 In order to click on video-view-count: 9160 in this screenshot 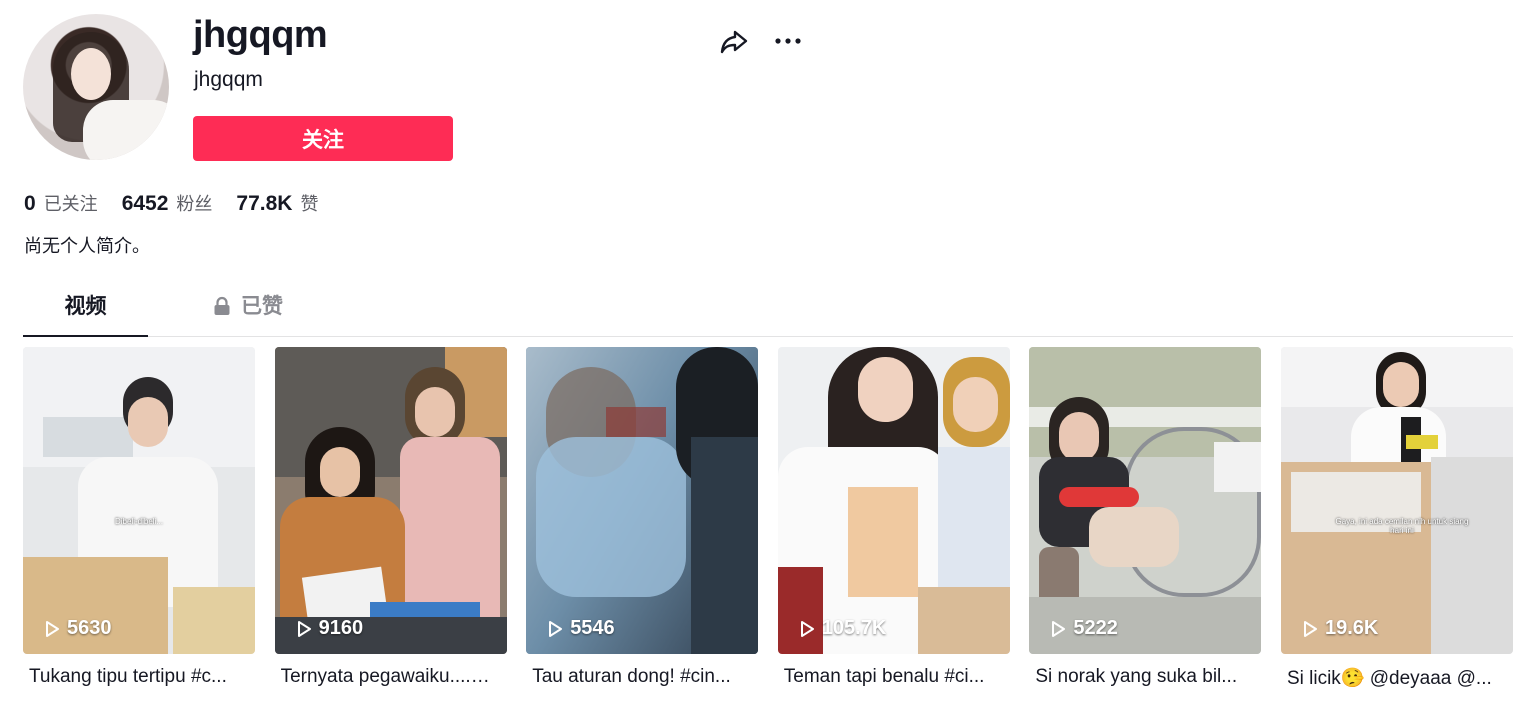, I will do `click(341, 628)`.